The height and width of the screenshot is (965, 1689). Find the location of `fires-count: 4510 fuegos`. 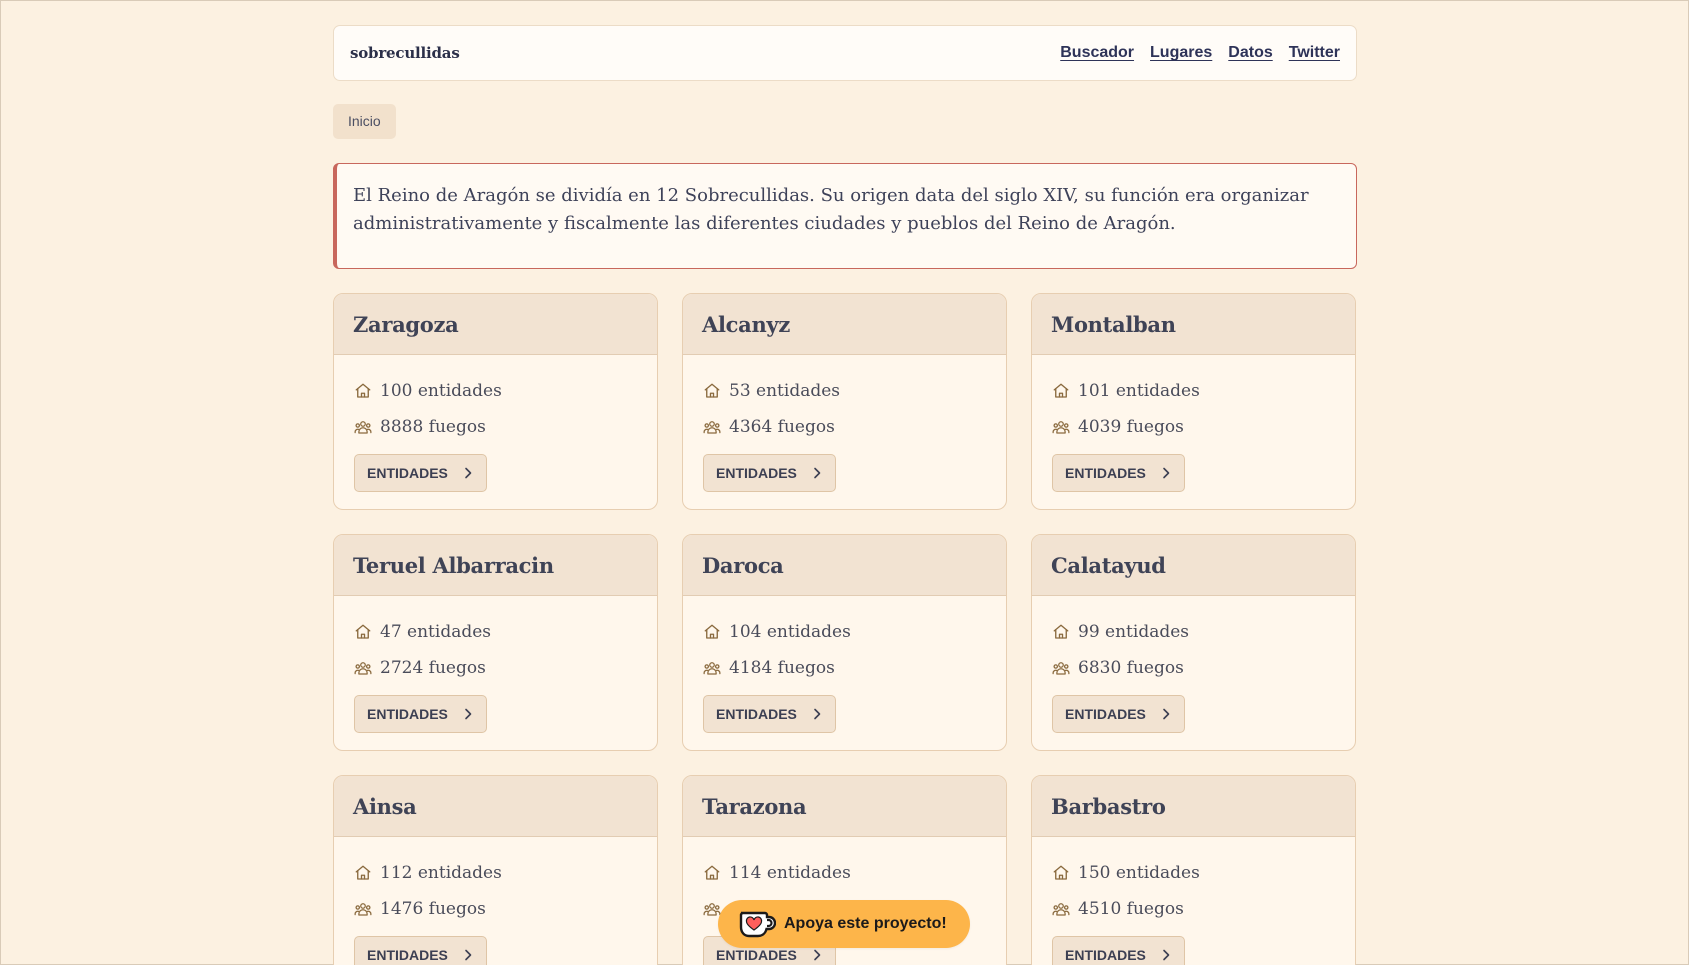

fires-count: 4510 fuegos is located at coordinates (1131, 909).